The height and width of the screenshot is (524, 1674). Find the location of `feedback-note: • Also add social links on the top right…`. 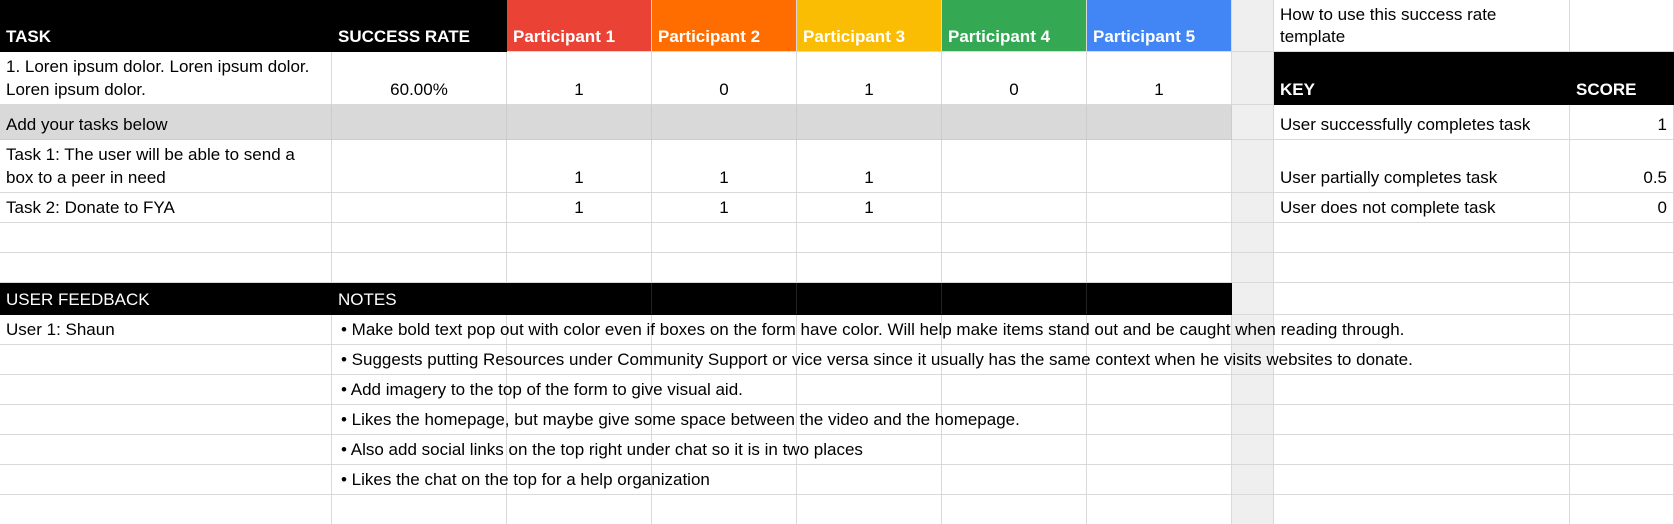

feedback-note: • Also add social links on the top right… is located at coordinates (602, 450).